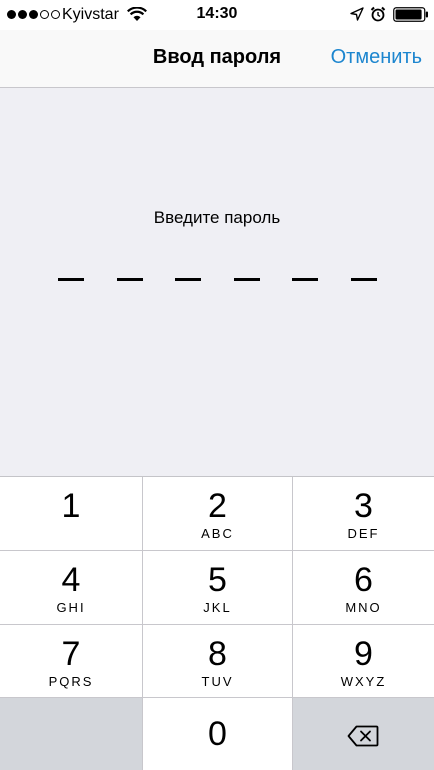  I want to click on key-3: 3 DEF, so click(363, 513).